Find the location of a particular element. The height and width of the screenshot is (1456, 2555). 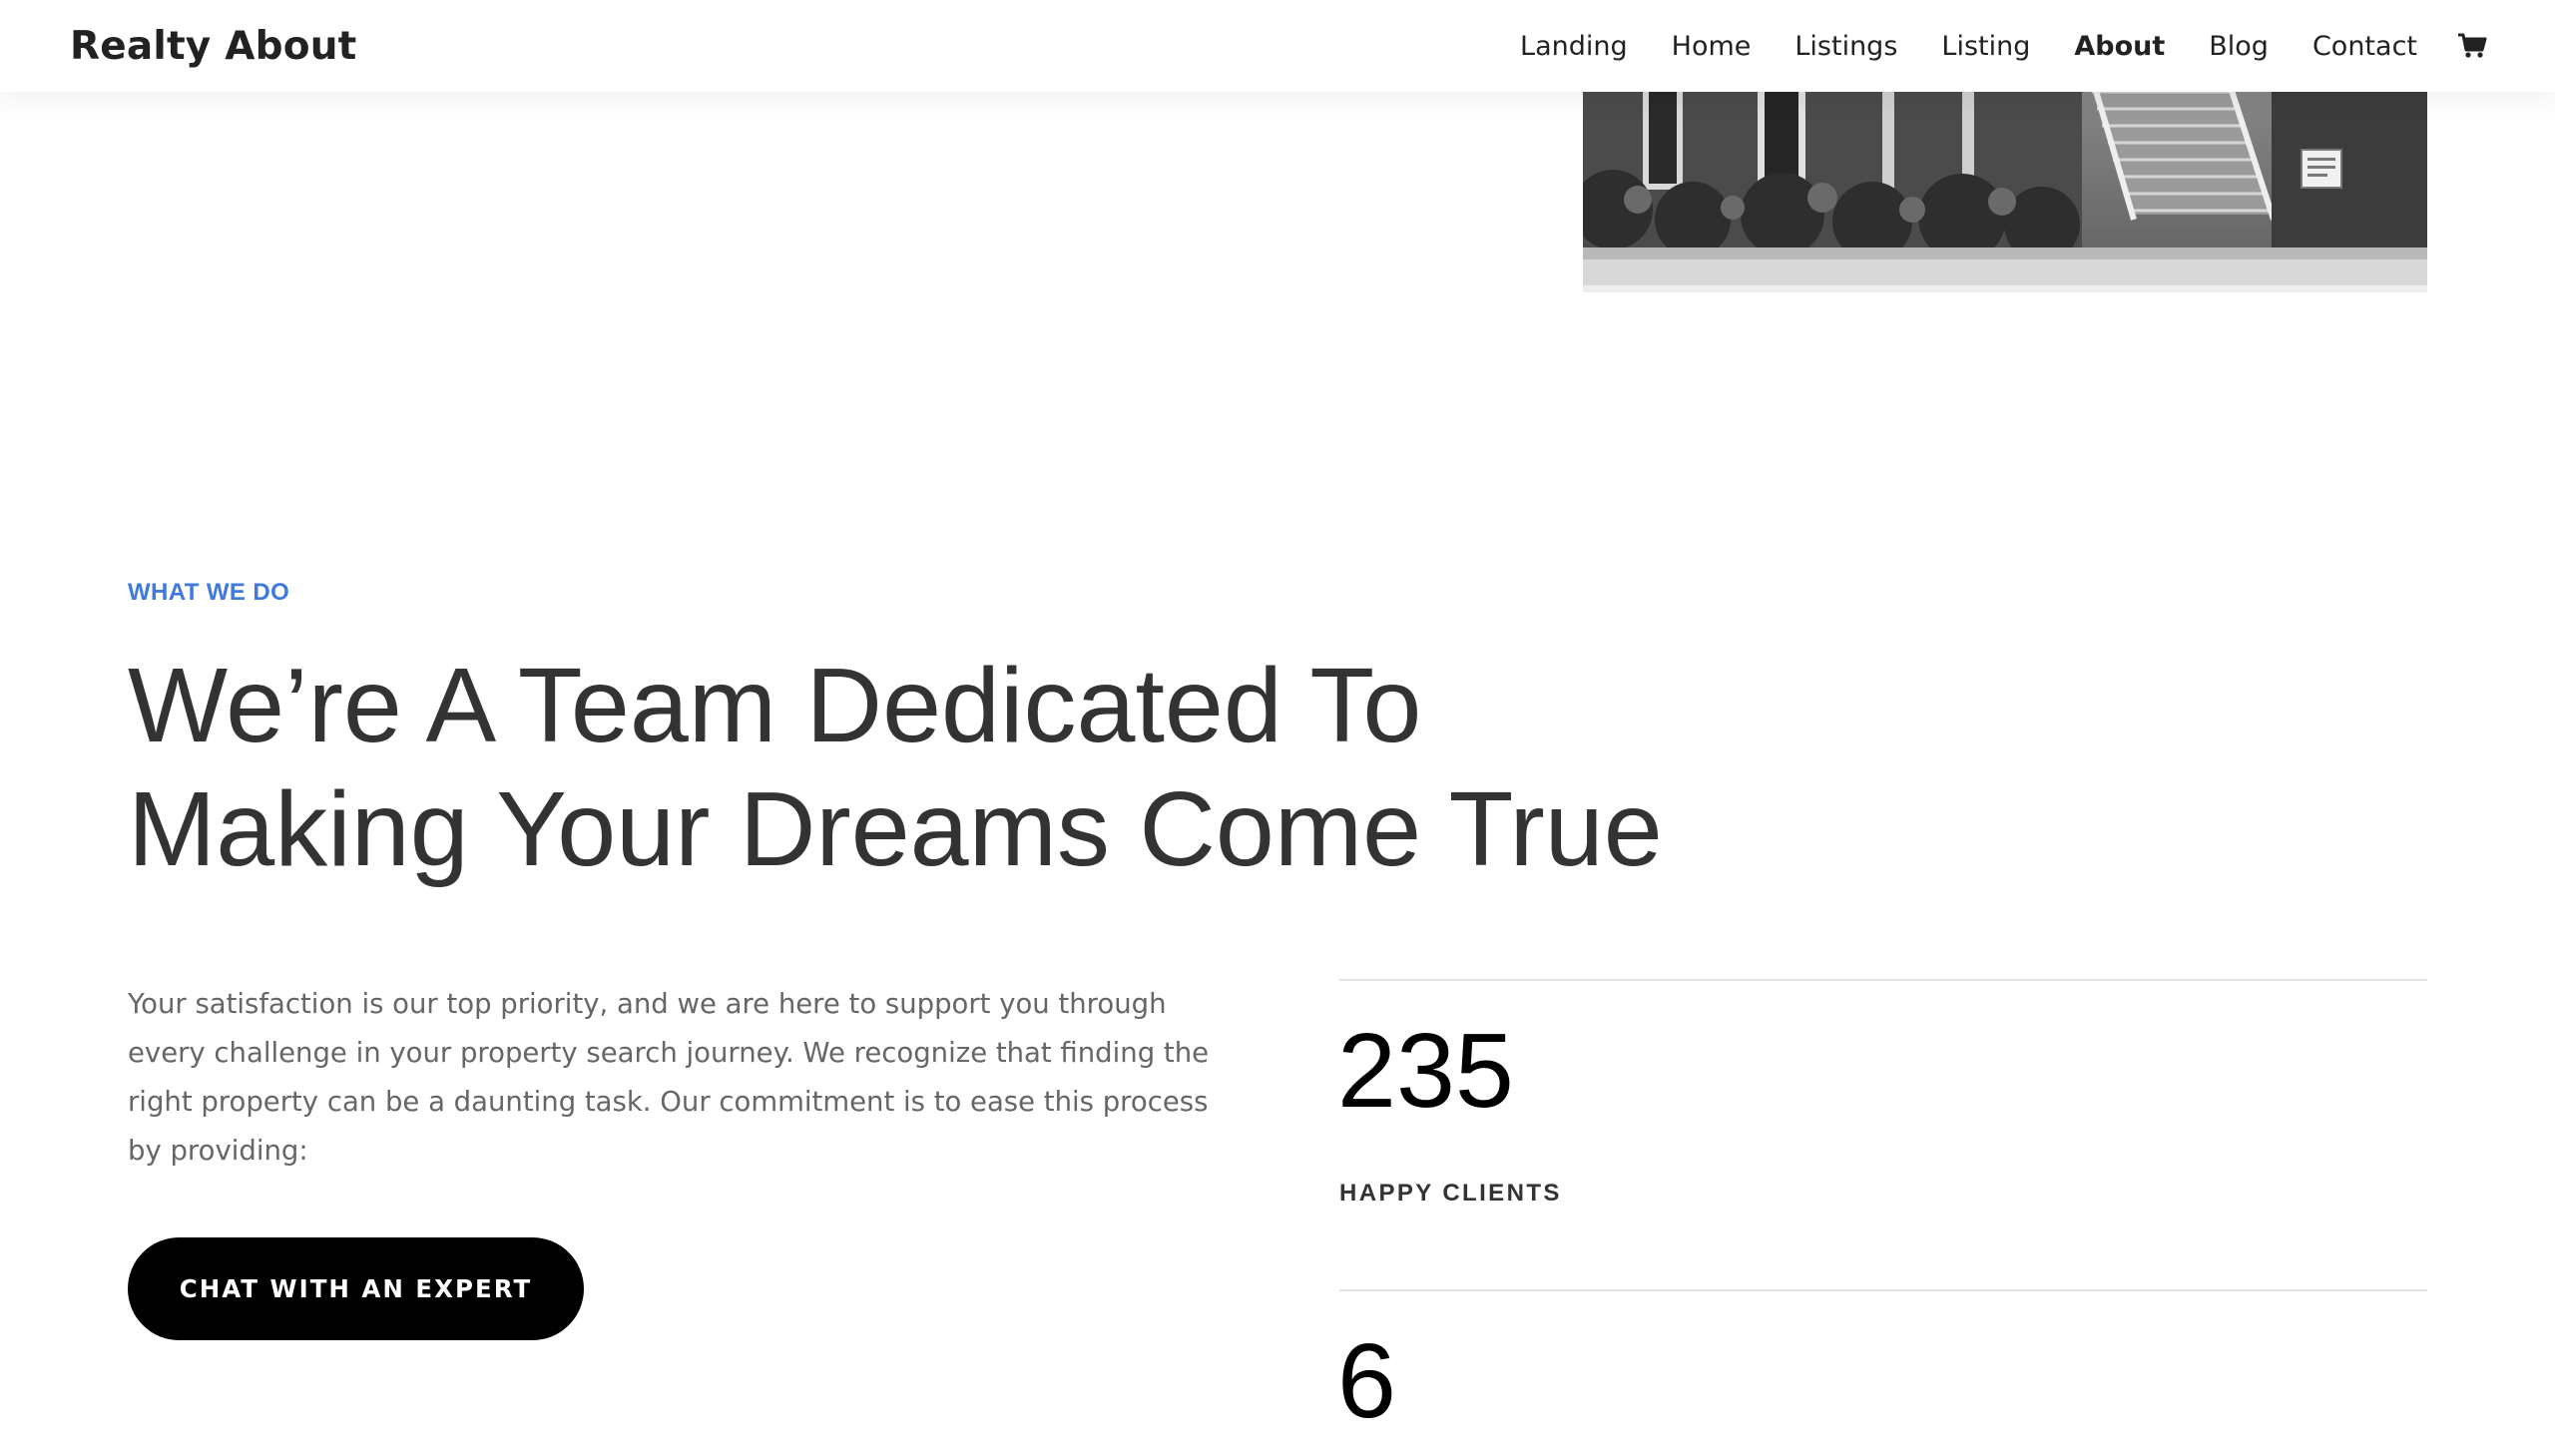

headline-line-1: We’re A Team Dedicated To is located at coordinates (775, 705).